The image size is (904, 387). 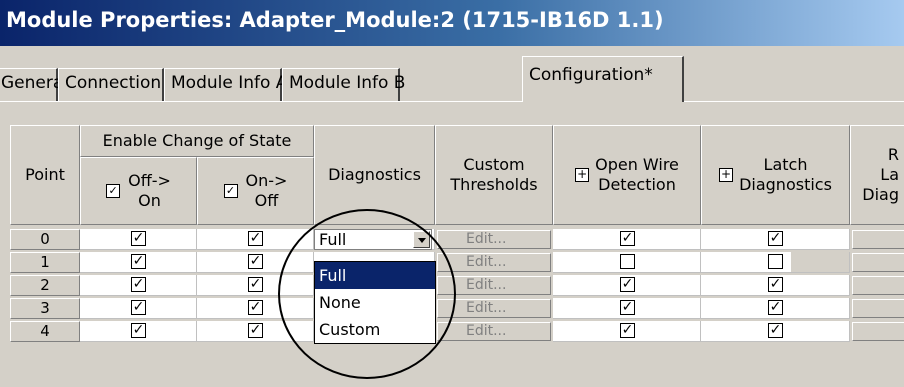 What do you see at coordinates (347, 83) in the screenshot?
I see `tab-module-info-b-label: Module Info B` at bounding box center [347, 83].